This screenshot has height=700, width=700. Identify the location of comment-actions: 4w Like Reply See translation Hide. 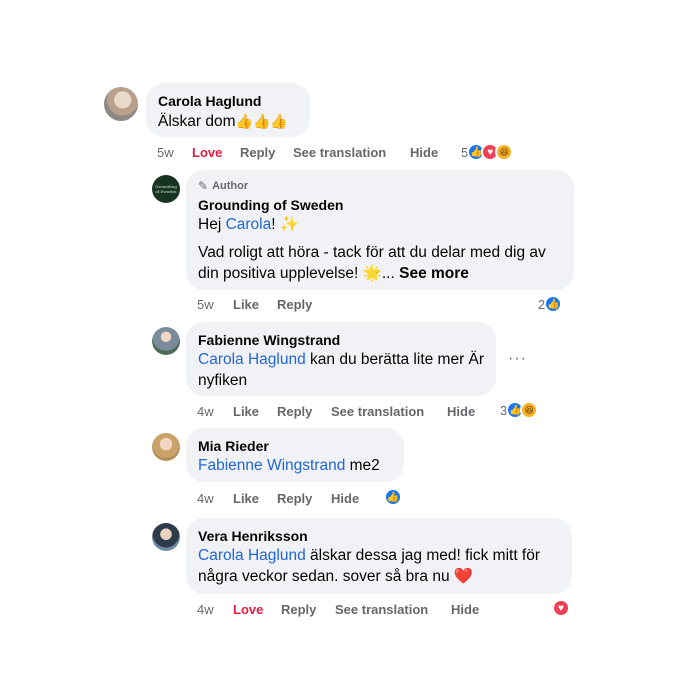
(347, 412).